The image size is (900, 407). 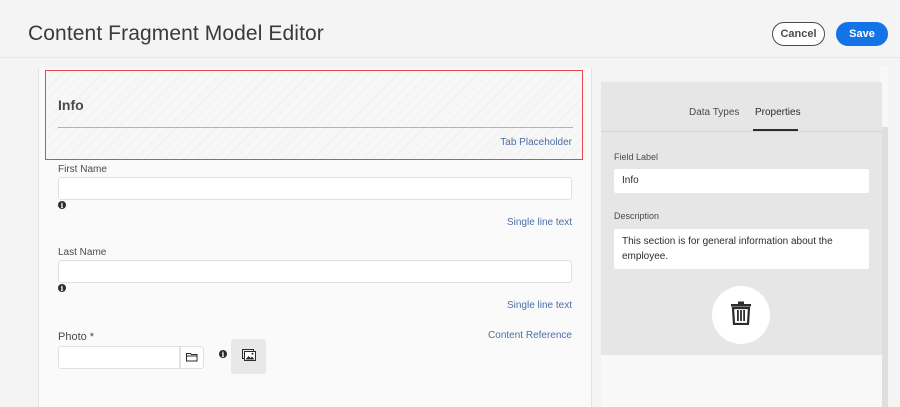 What do you see at coordinates (119, 357) in the screenshot?
I see `photo-path-input` at bounding box center [119, 357].